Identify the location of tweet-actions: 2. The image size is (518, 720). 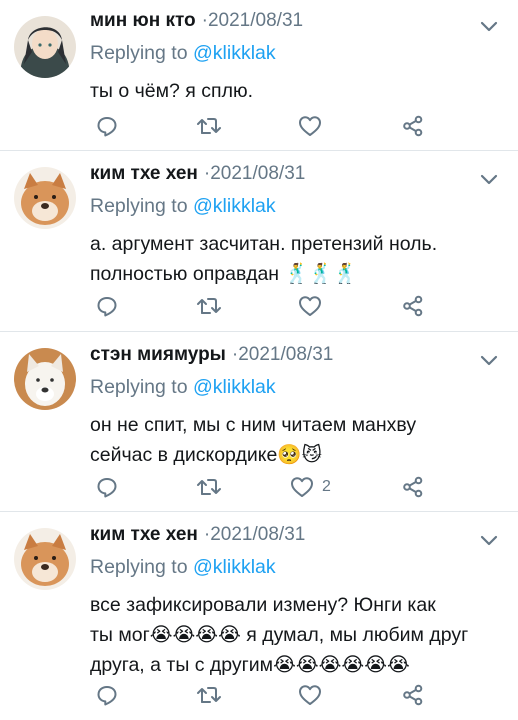
(265, 487).